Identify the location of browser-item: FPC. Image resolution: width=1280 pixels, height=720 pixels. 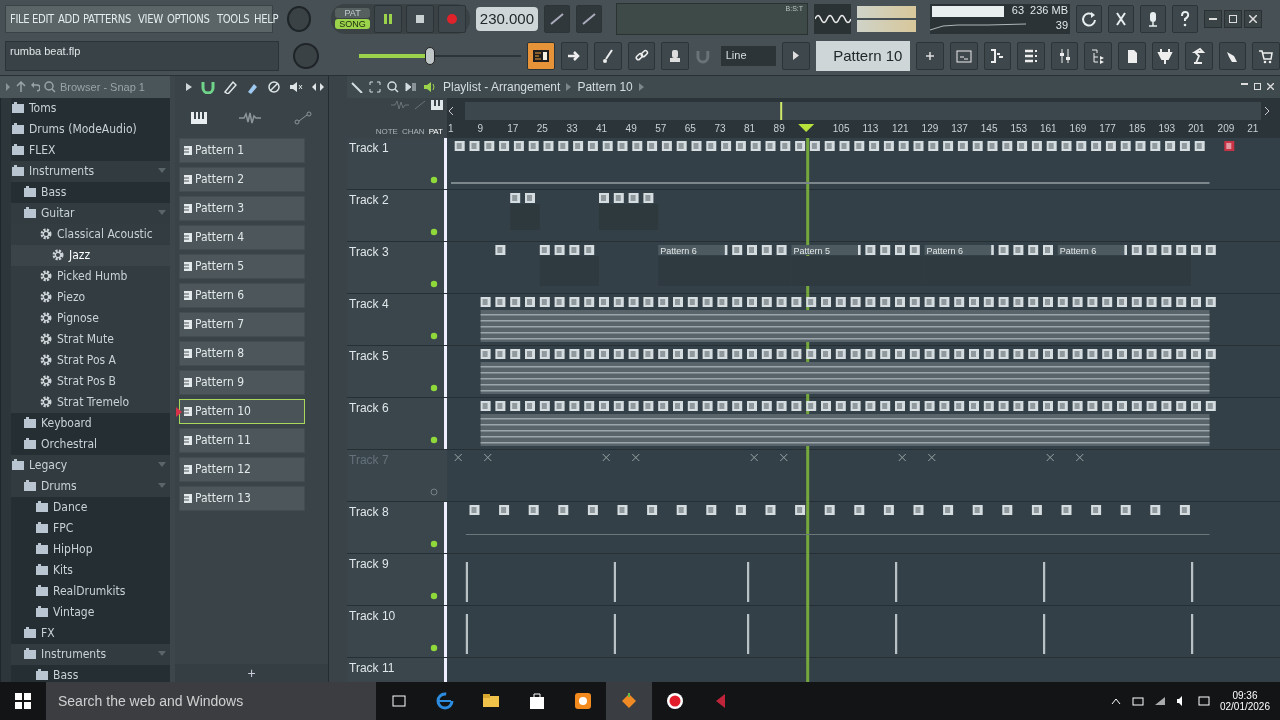
(90, 528).